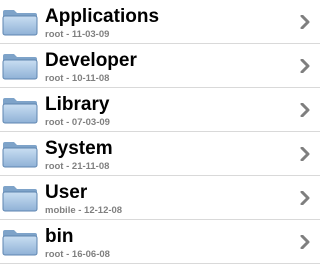 The image size is (320, 270). Describe the element at coordinates (59, 236) in the screenshot. I see `item-title: bin` at that location.